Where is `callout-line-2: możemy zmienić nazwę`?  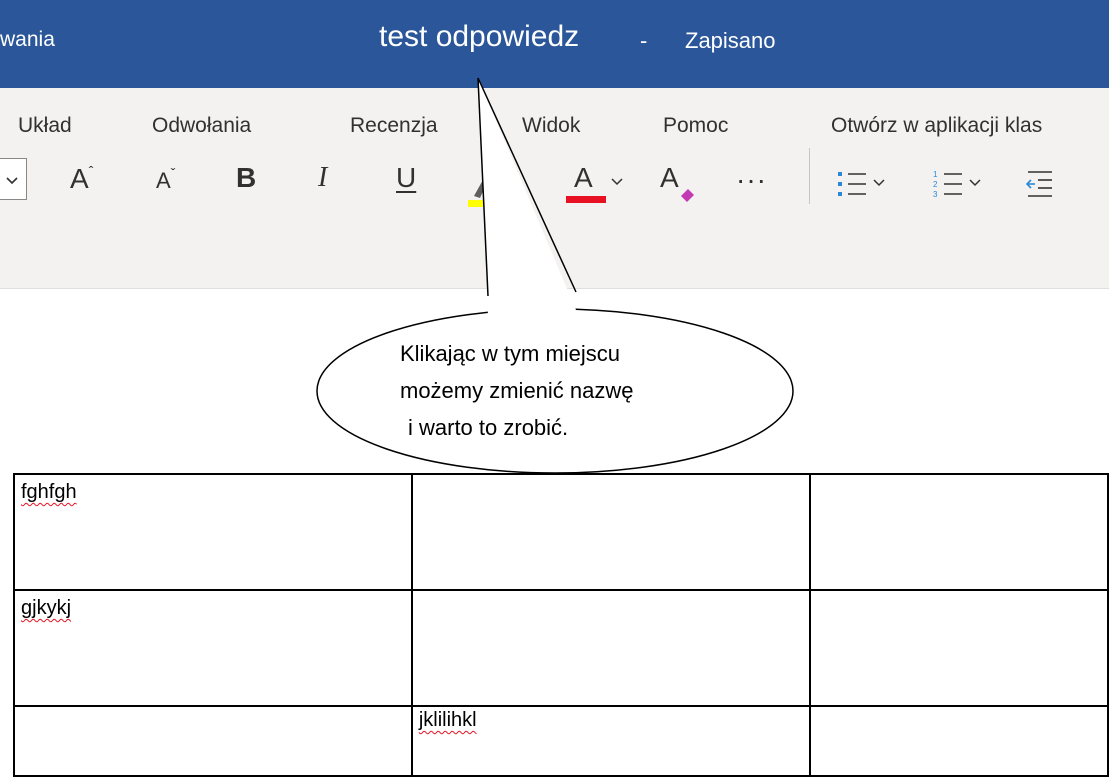 callout-line-2: możemy zmienić nazwę is located at coordinates (517, 390).